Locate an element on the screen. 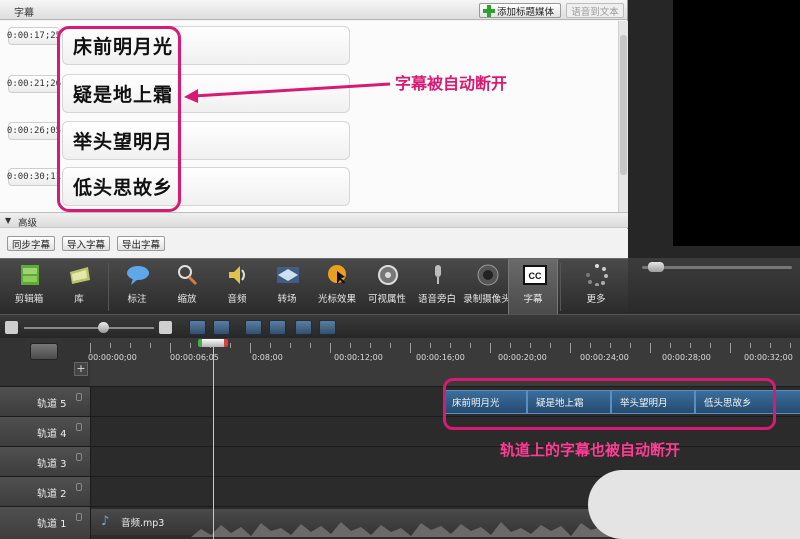  callout-icon is located at coordinates (138, 275).